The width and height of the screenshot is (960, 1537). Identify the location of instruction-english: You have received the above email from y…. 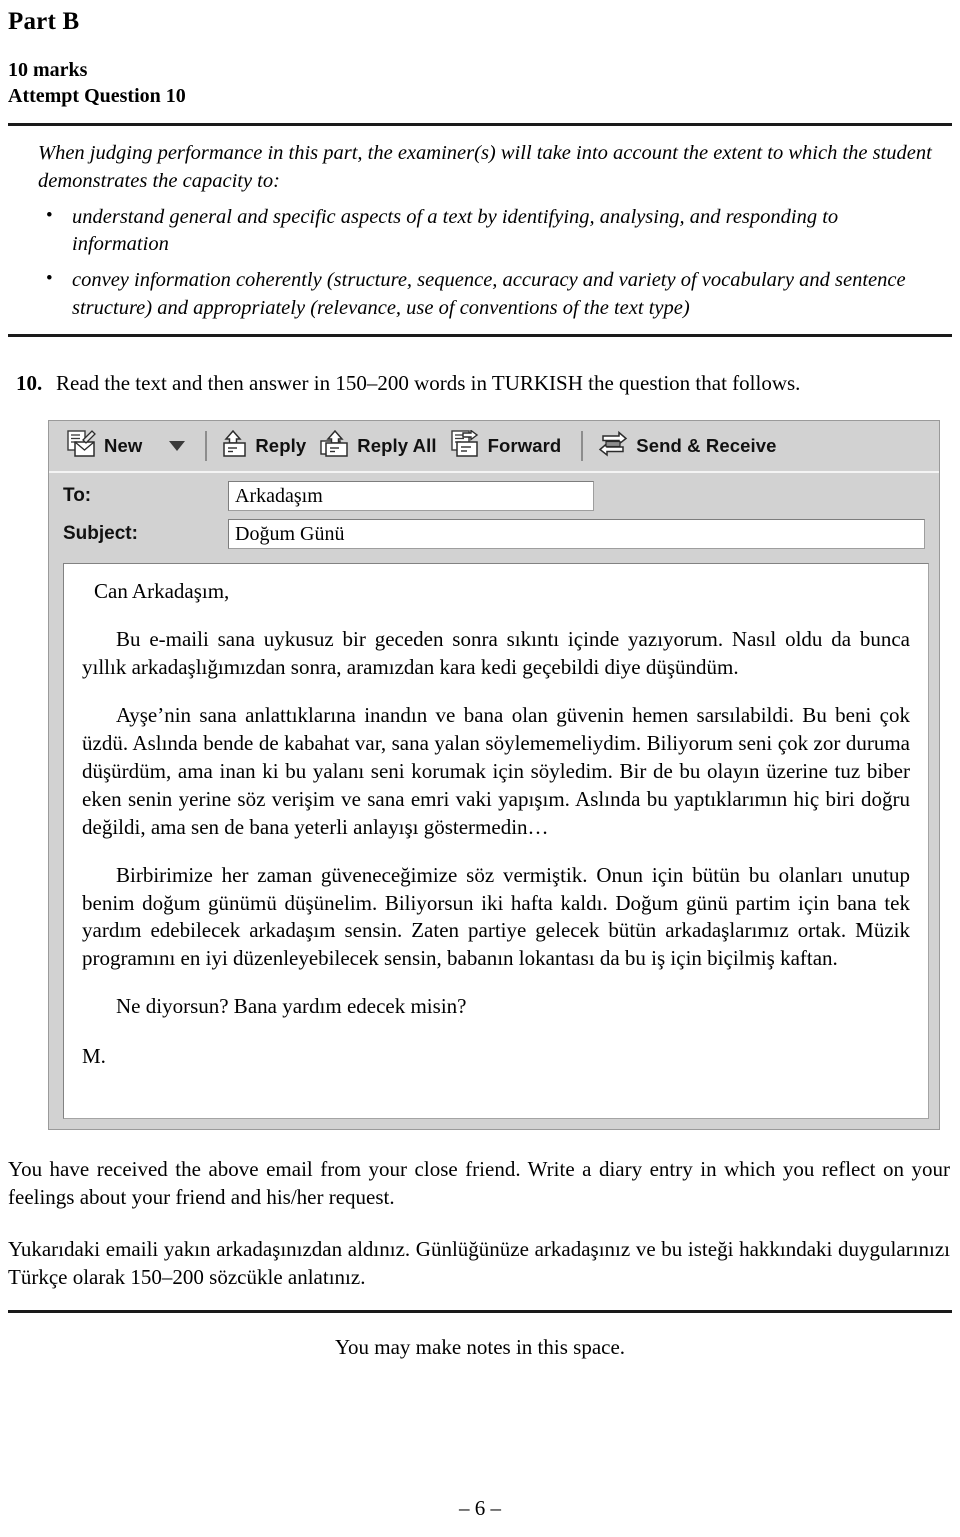
(479, 1183).